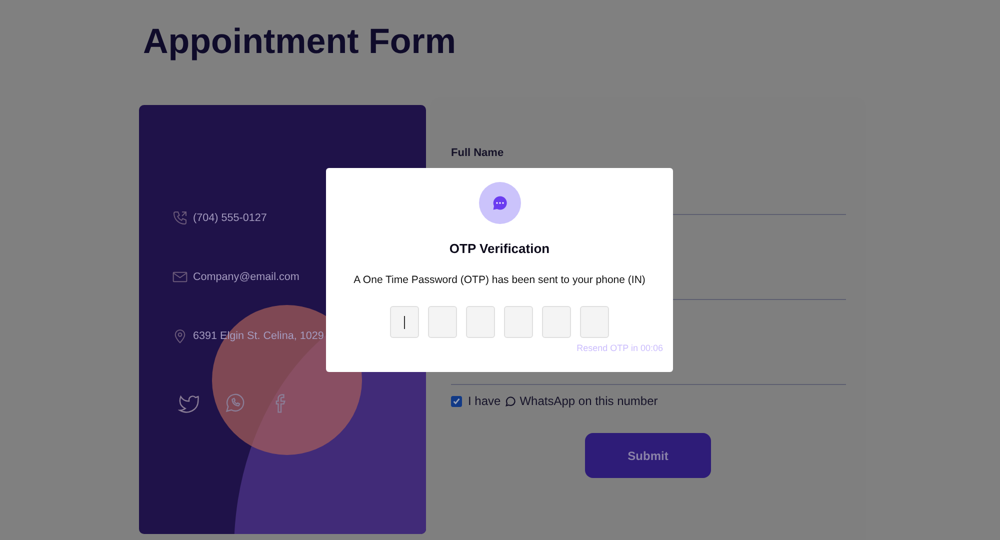 The width and height of the screenshot is (1000, 540). I want to click on checkbox-label: WhatsApp on this number, so click(589, 401).